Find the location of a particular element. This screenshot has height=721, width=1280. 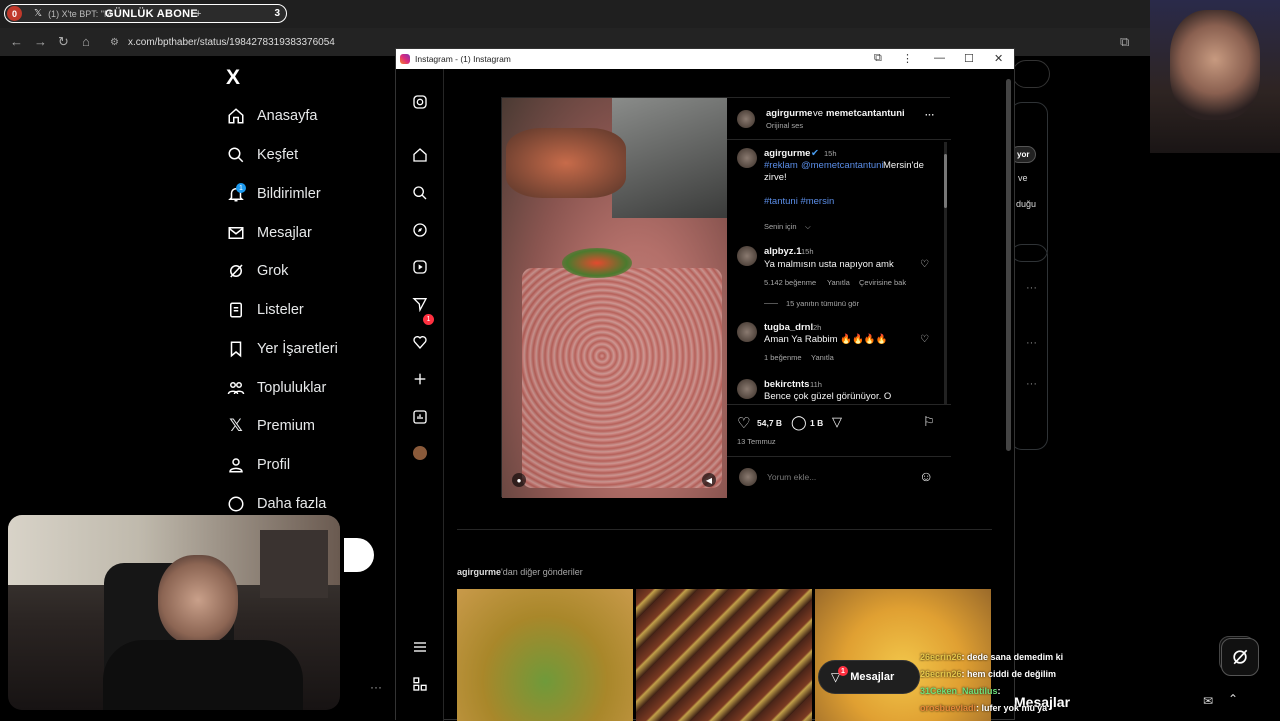

search-icon is located at coordinates (420, 193).